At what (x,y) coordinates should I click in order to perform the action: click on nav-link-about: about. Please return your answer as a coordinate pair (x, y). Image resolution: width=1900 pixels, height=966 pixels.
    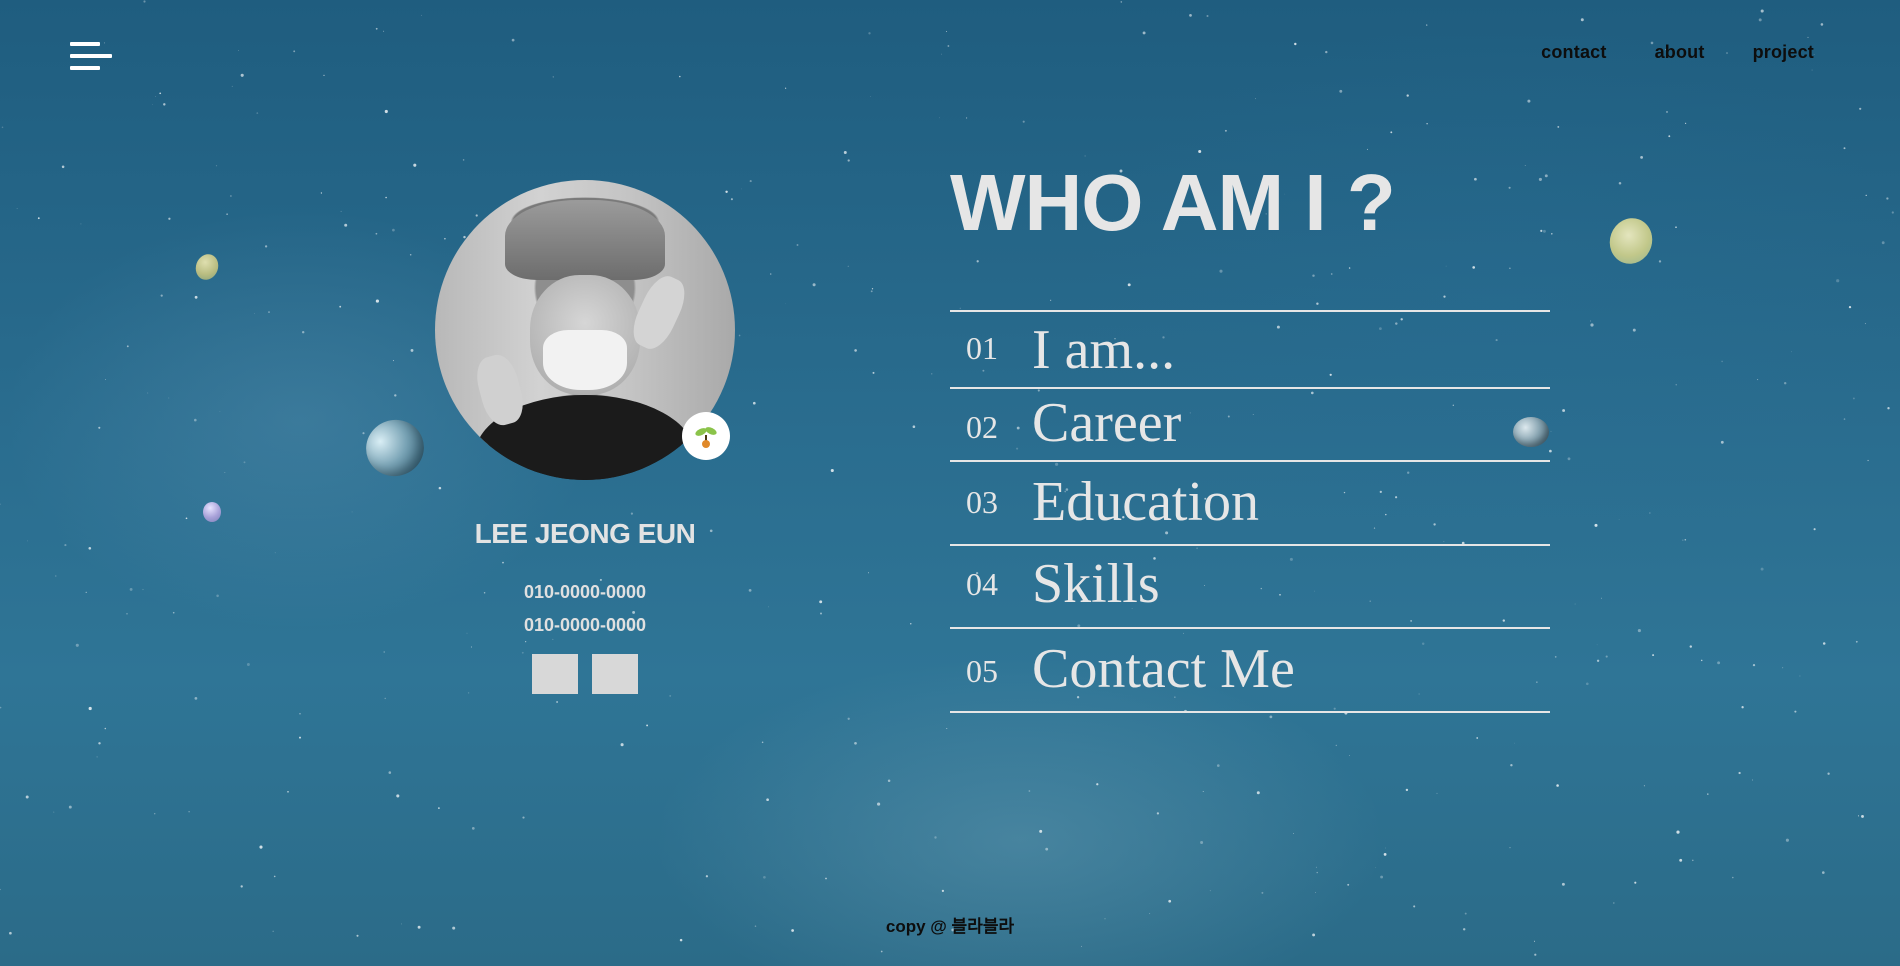
    Looking at the image, I should click on (1680, 52).